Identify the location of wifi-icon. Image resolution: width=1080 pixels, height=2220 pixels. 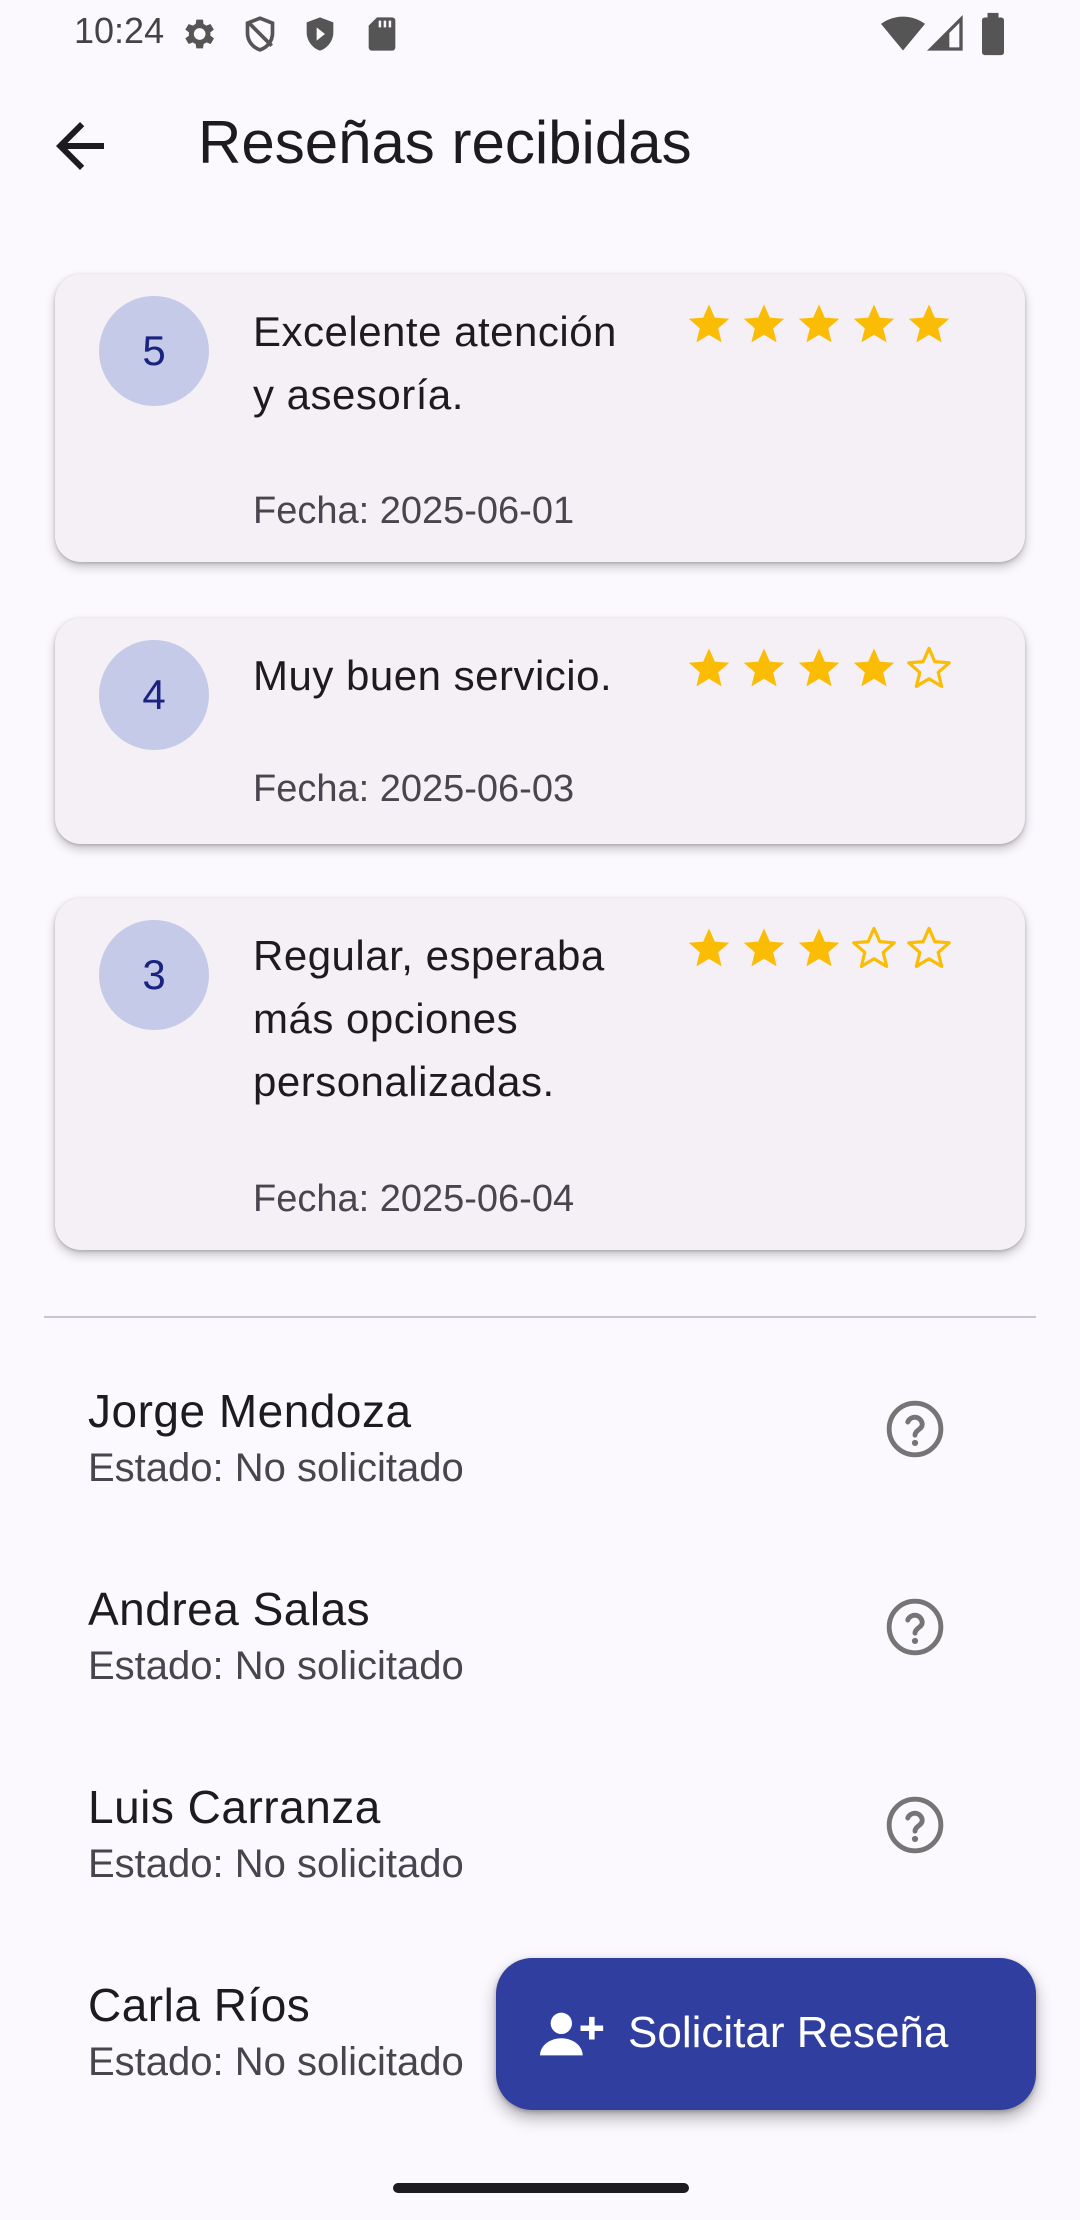
(903, 33).